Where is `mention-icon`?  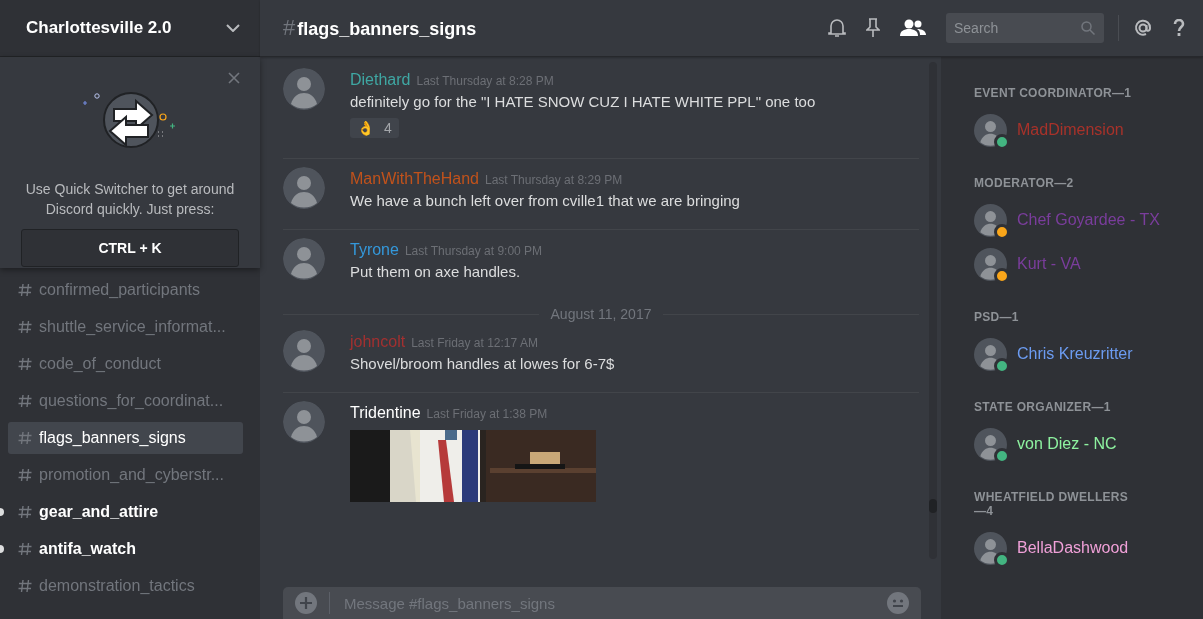
mention-icon is located at coordinates (1143, 28).